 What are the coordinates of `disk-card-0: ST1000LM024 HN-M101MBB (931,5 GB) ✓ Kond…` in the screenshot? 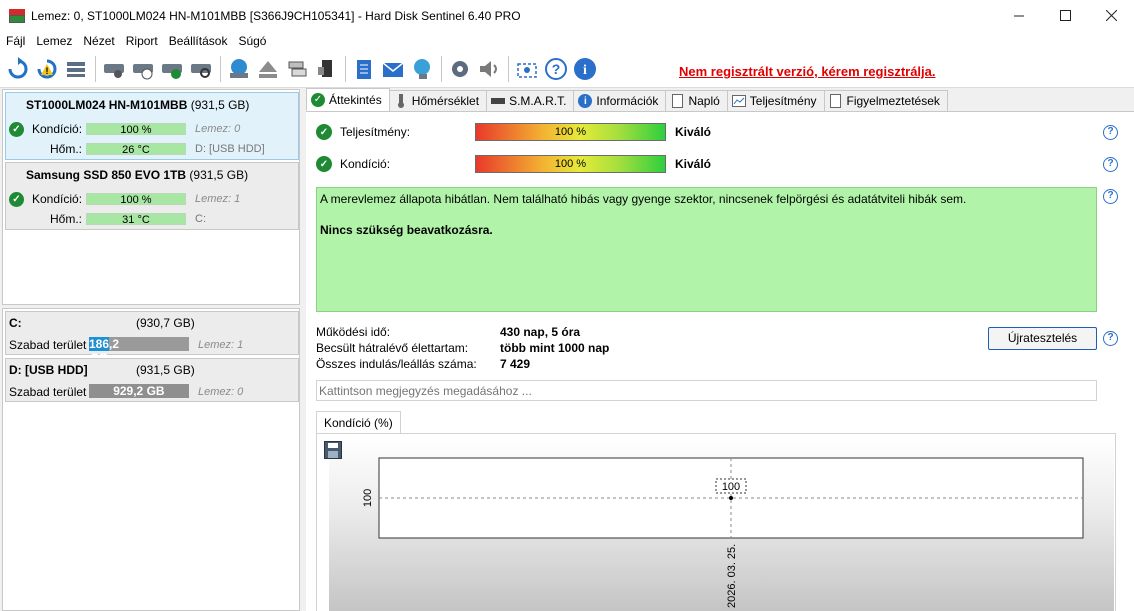 It's located at (152, 126).